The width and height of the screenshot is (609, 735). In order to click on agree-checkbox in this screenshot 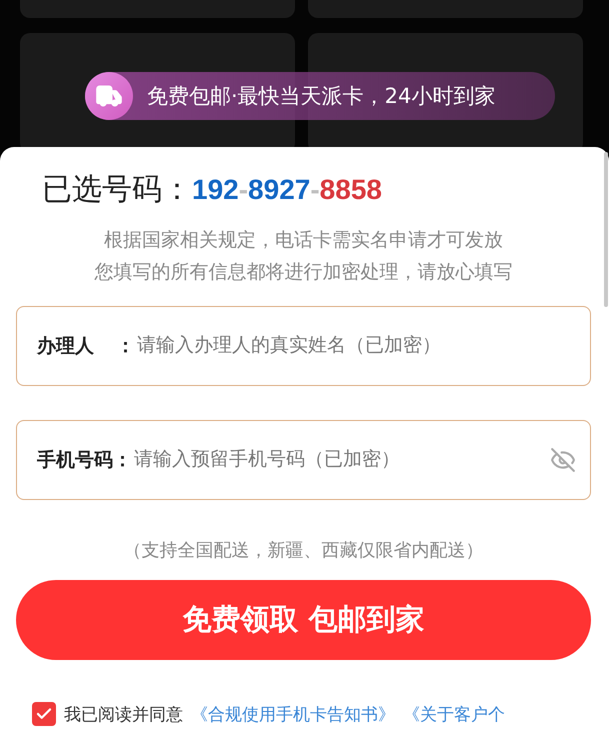, I will do `click(44, 714)`.